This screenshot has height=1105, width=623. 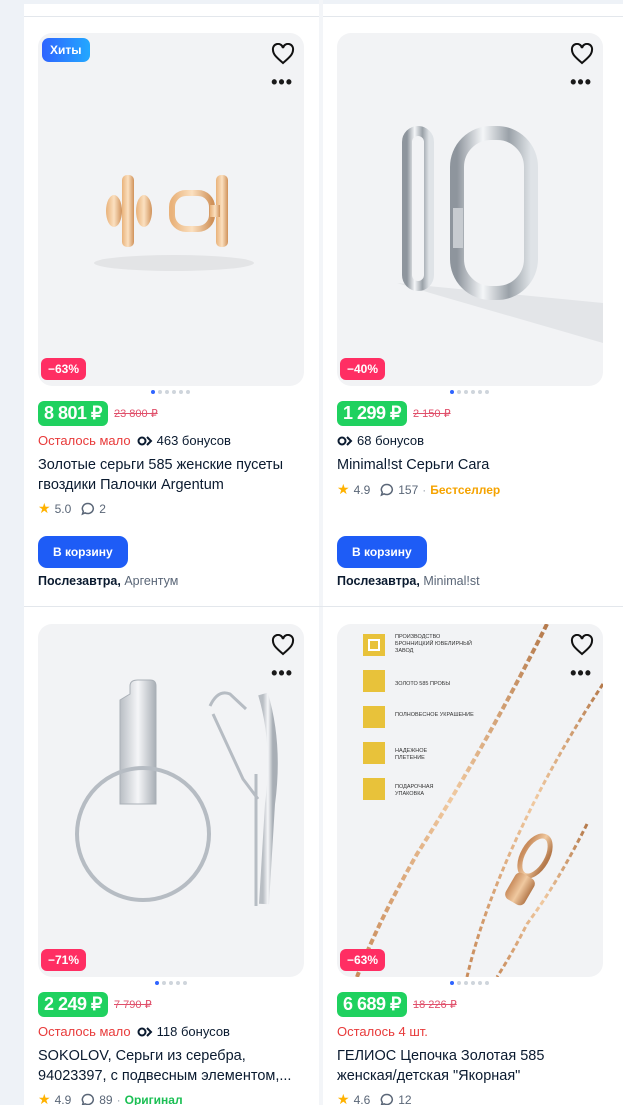 What do you see at coordinates (472, 465) in the screenshot?
I see `product-title: Minimal!st Серьги Cara` at bounding box center [472, 465].